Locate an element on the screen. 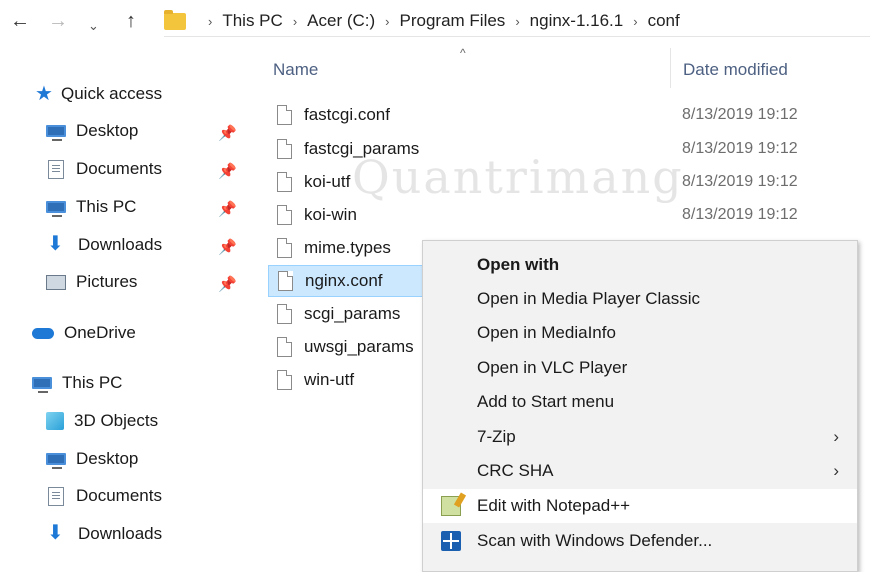 The width and height of the screenshot is (870, 572). breadcrumb-item: nginx-1.16.1 is located at coordinates (577, 21).